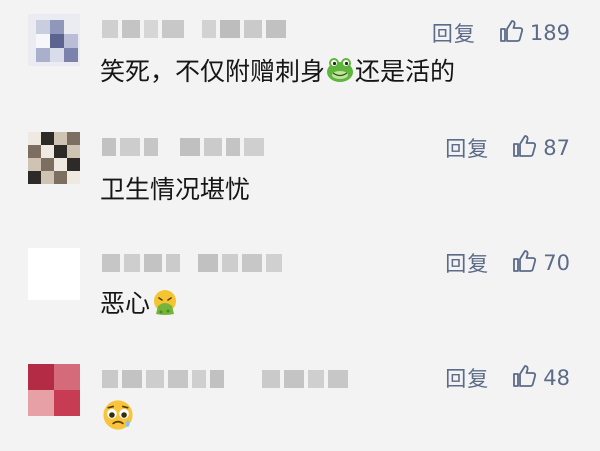  I want to click on like-count: 70, so click(556, 263).